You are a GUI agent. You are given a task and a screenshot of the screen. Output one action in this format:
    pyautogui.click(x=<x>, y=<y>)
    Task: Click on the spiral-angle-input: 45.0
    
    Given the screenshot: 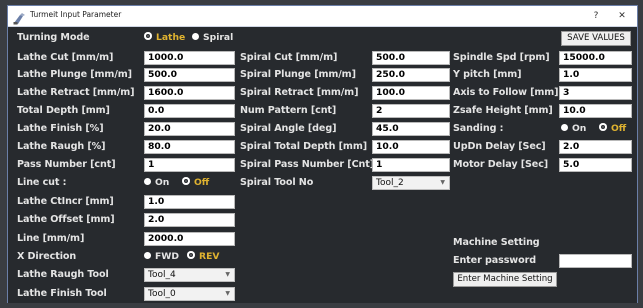 What is the action you would take?
    pyautogui.click(x=411, y=129)
    